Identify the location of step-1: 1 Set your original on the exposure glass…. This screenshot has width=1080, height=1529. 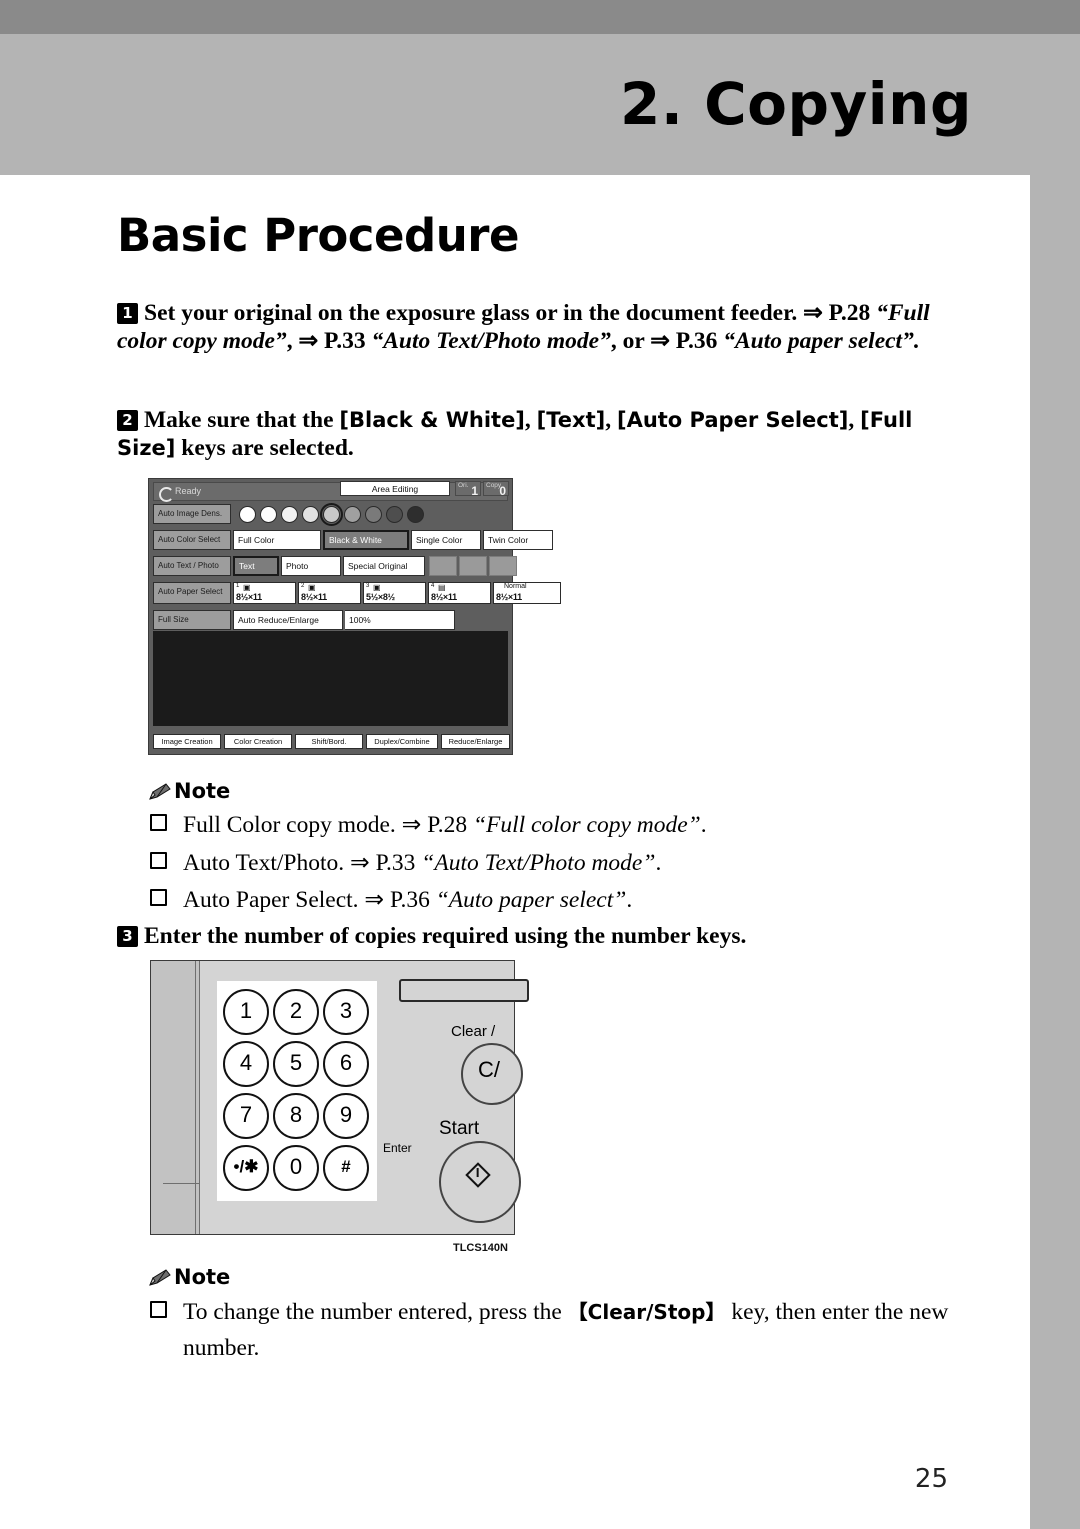
(544, 327).